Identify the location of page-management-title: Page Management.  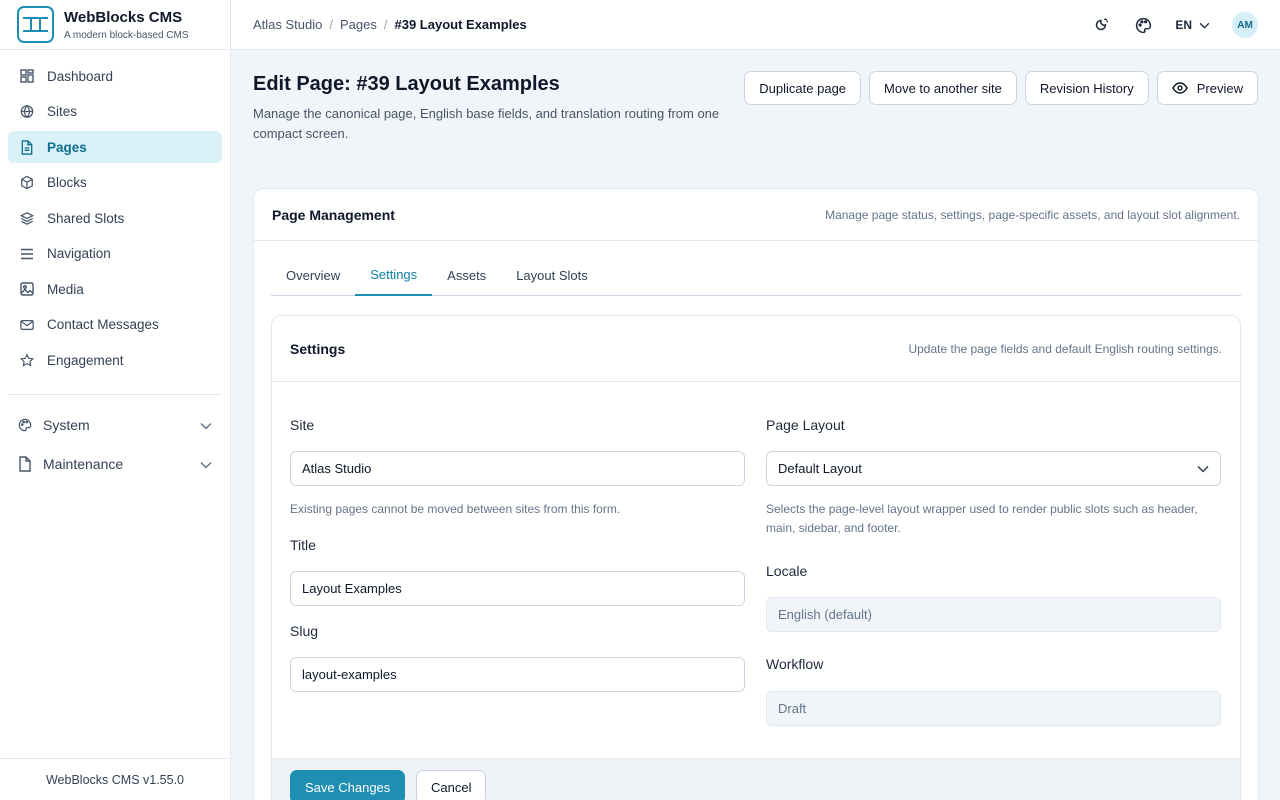
(333, 214).